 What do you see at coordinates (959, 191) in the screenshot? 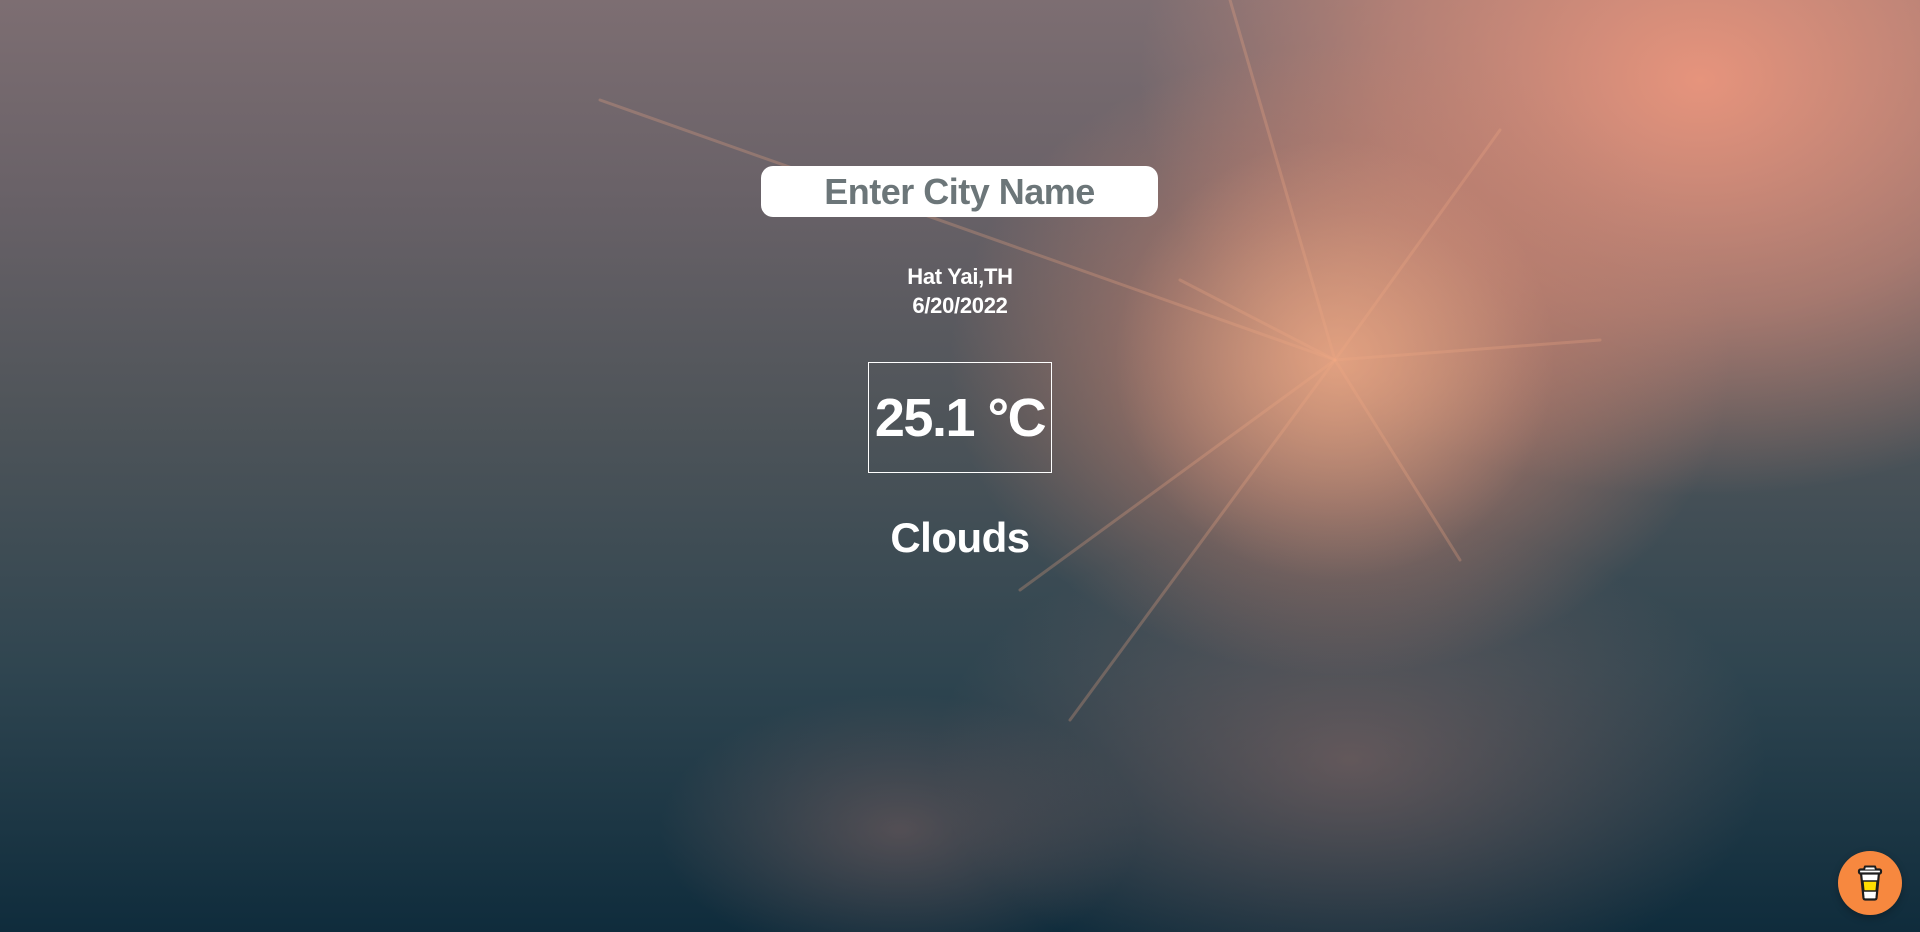
I see `city-search-input` at bounding box center [959, 191].